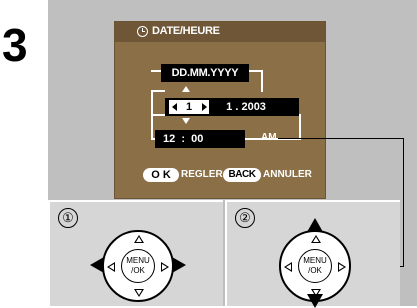  What do you see at coordinates (161, 175) in the screenshot?
I see `ok-key-icon: O K` at bounding box center [161, 175].